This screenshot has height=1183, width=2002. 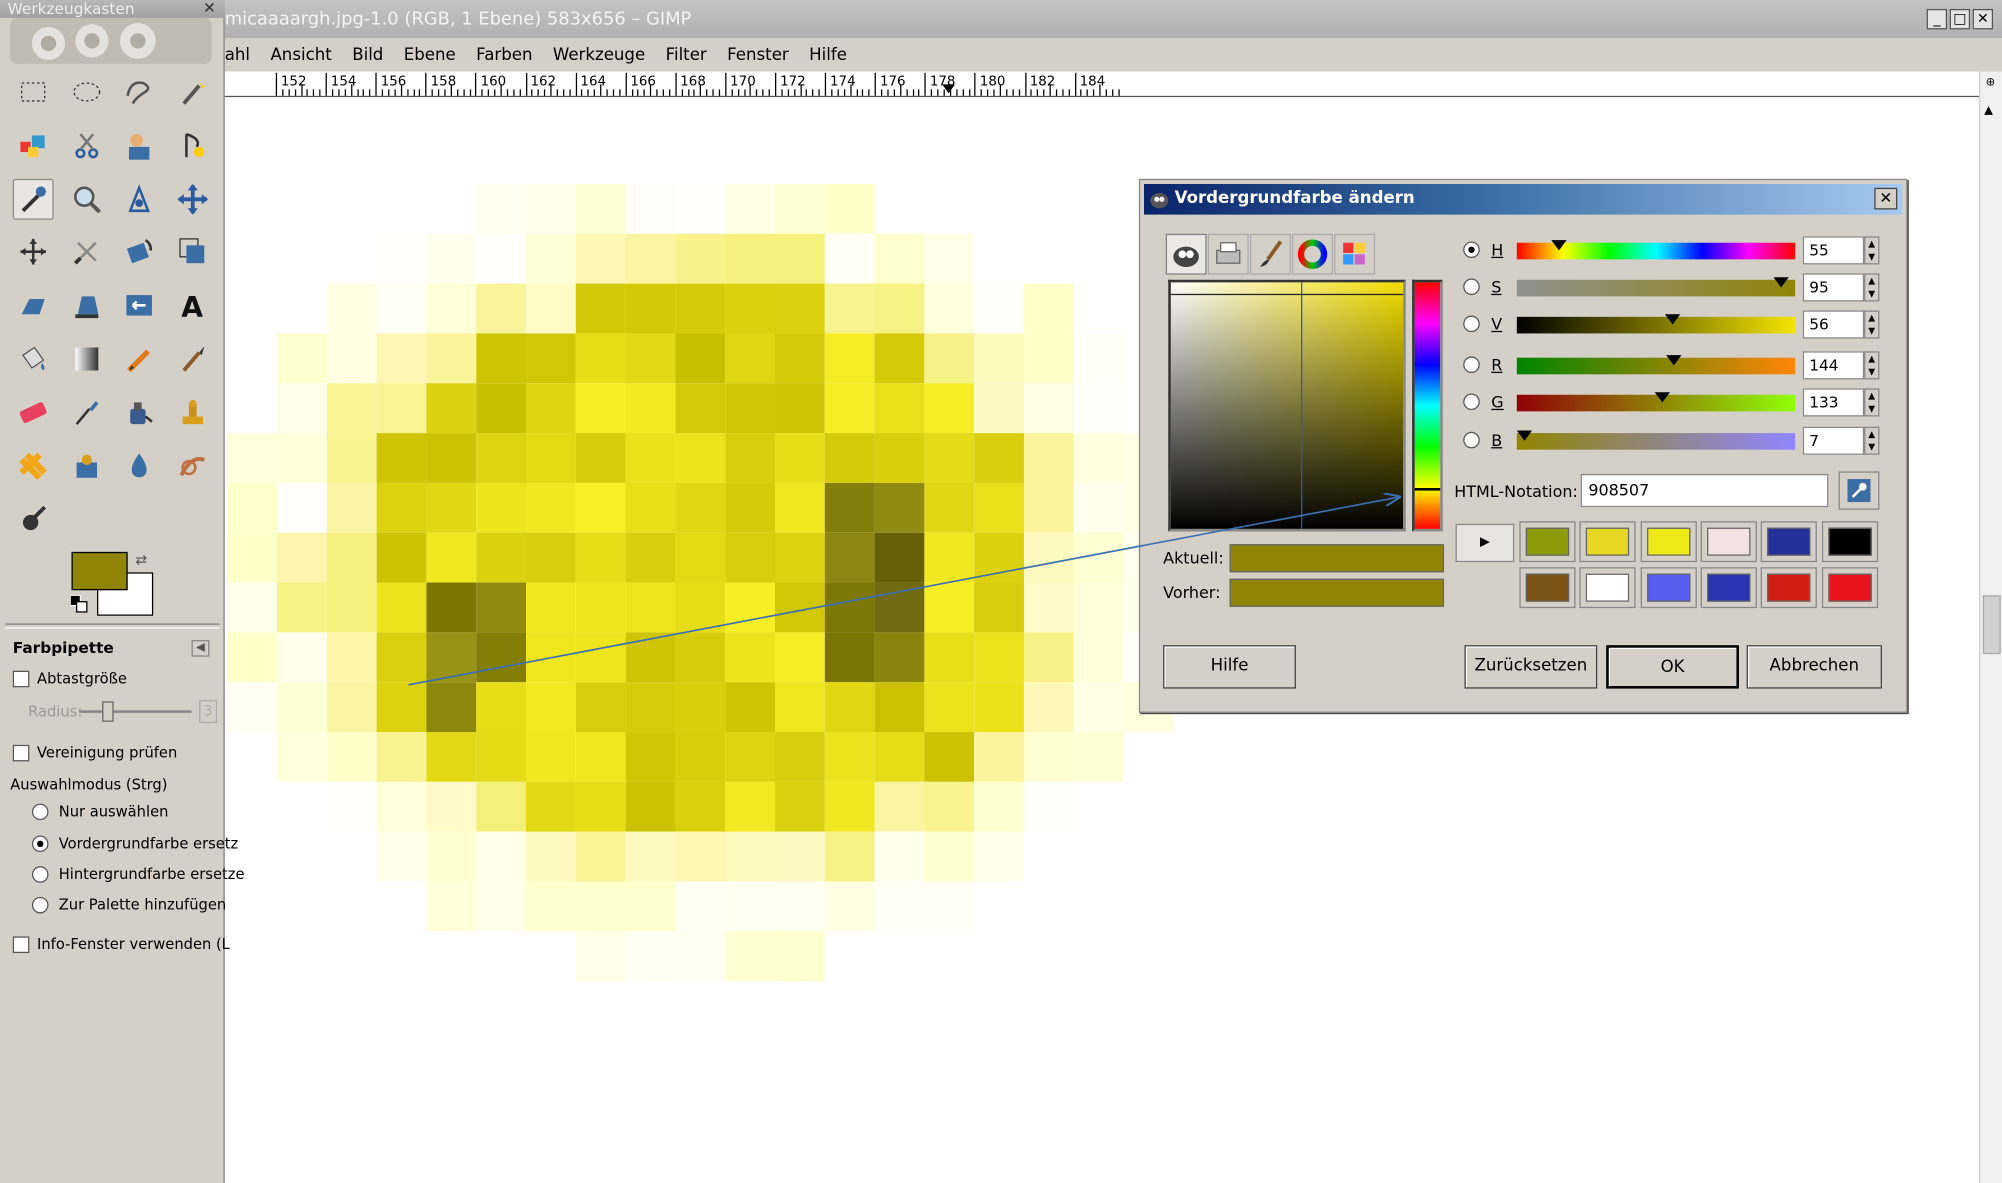 I want to click on maximize-button: □, so click(x=1960, y=19).